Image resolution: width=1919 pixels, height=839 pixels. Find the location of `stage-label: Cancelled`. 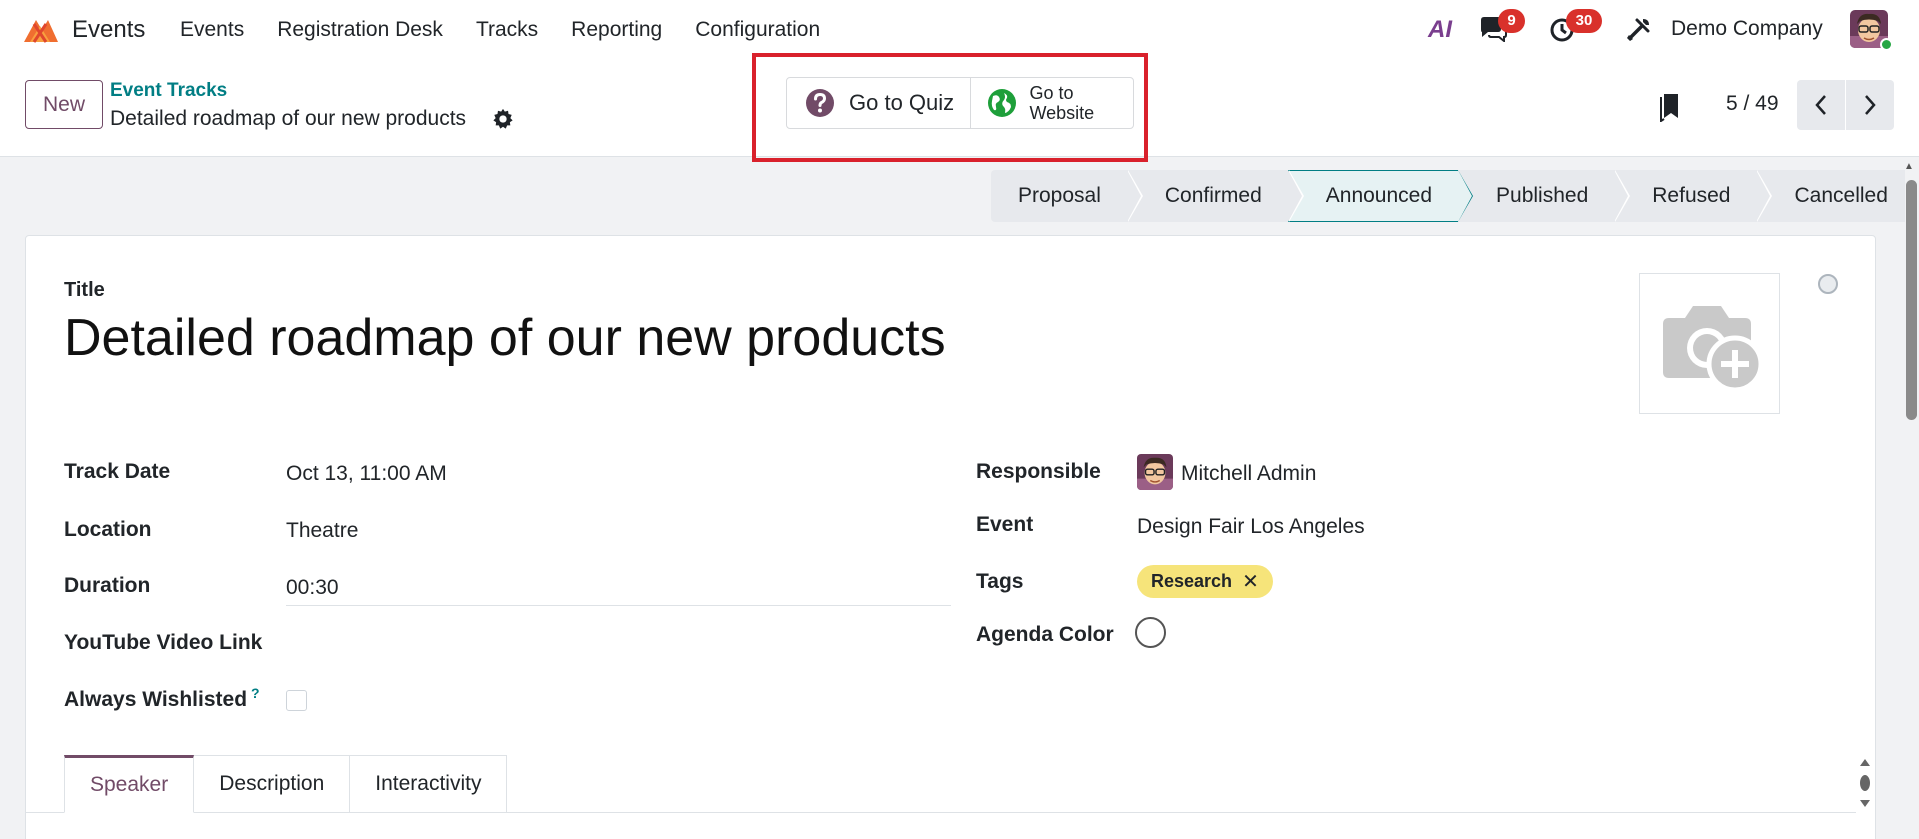

stage-label: Cancelled is located at coordinates (1841, 195).